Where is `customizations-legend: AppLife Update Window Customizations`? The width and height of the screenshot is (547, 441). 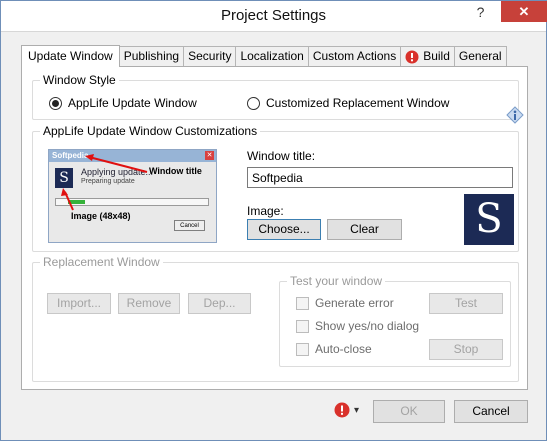
customizations-legend: AppLife Update Window Customizations is located at coordinates (150, 131).